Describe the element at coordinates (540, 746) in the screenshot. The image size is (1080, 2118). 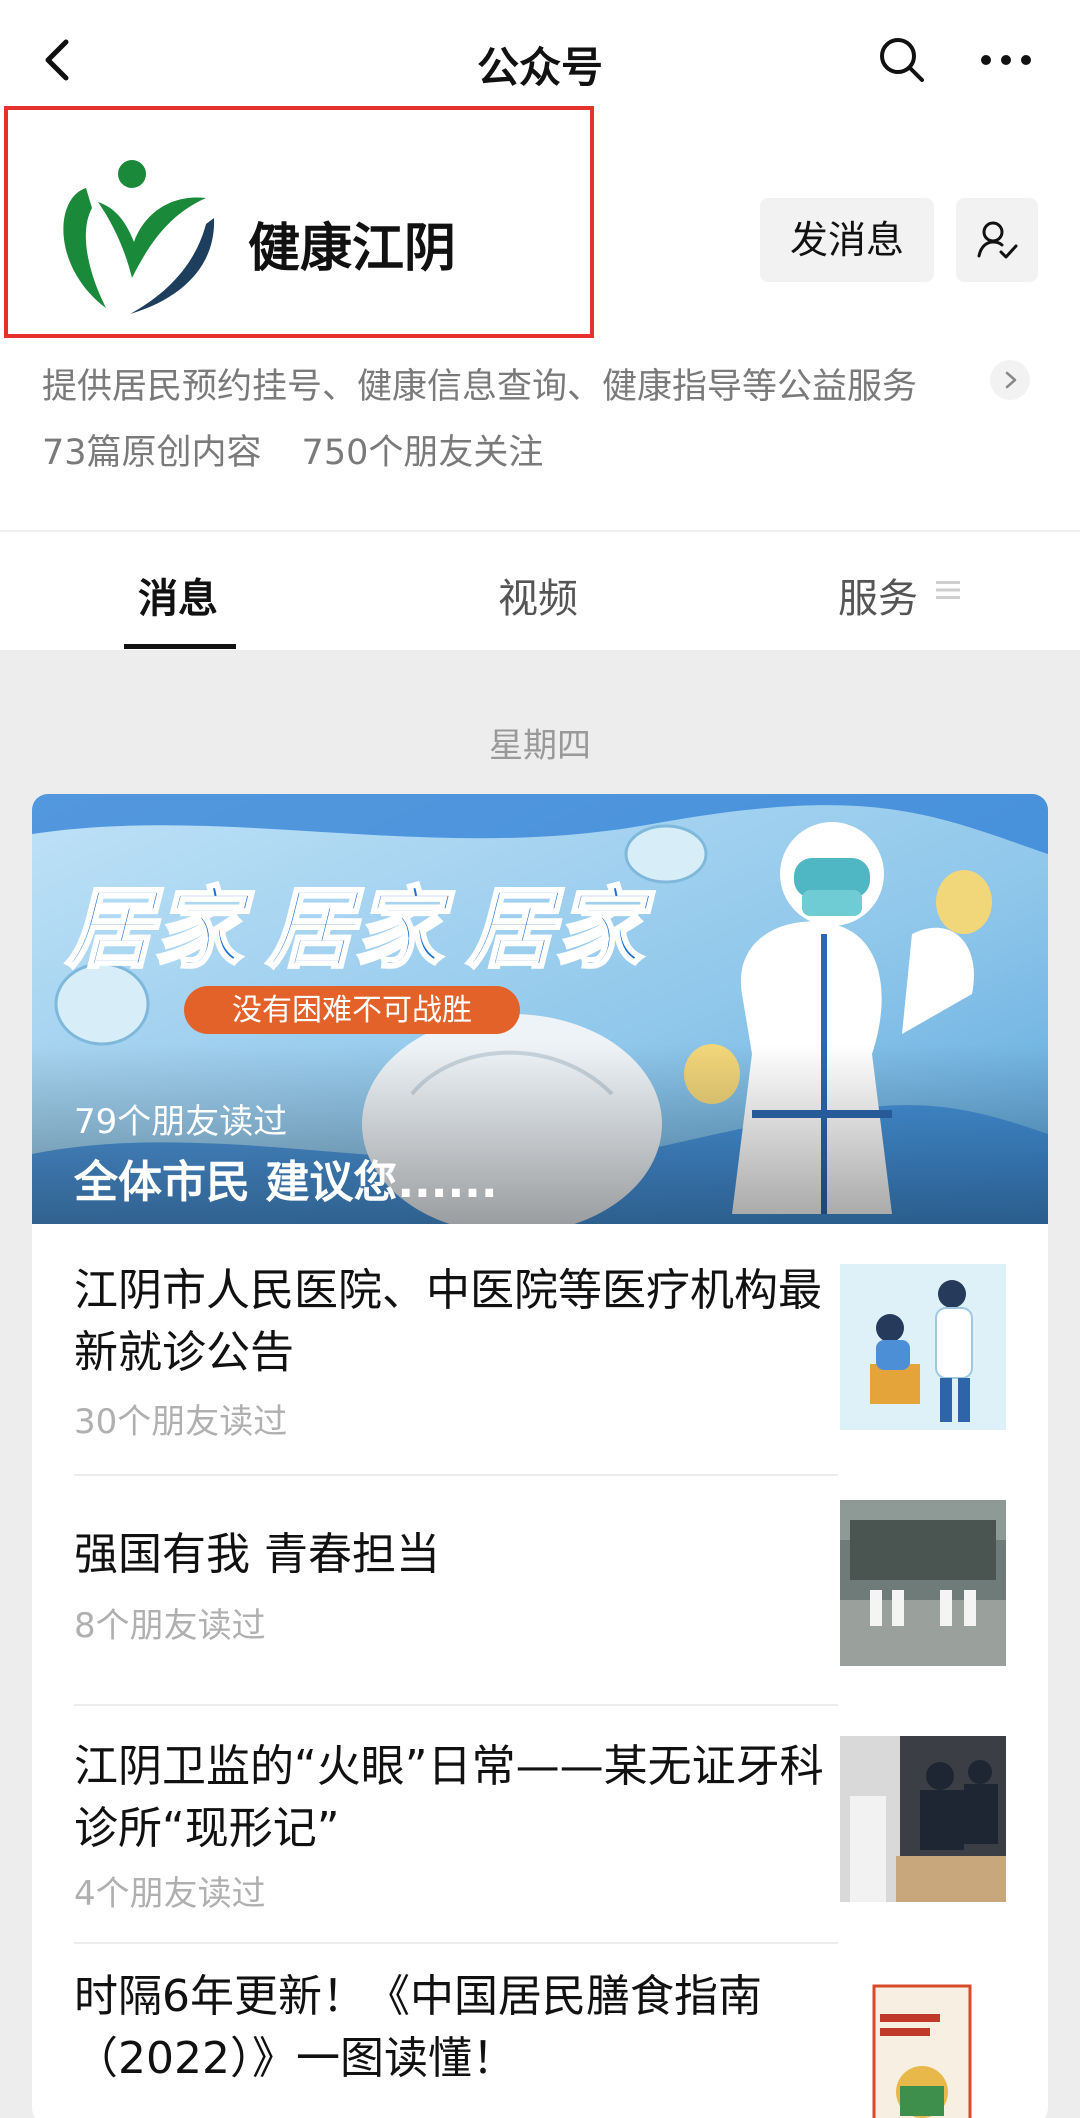
I see `feed-date: 星期四` at that location.